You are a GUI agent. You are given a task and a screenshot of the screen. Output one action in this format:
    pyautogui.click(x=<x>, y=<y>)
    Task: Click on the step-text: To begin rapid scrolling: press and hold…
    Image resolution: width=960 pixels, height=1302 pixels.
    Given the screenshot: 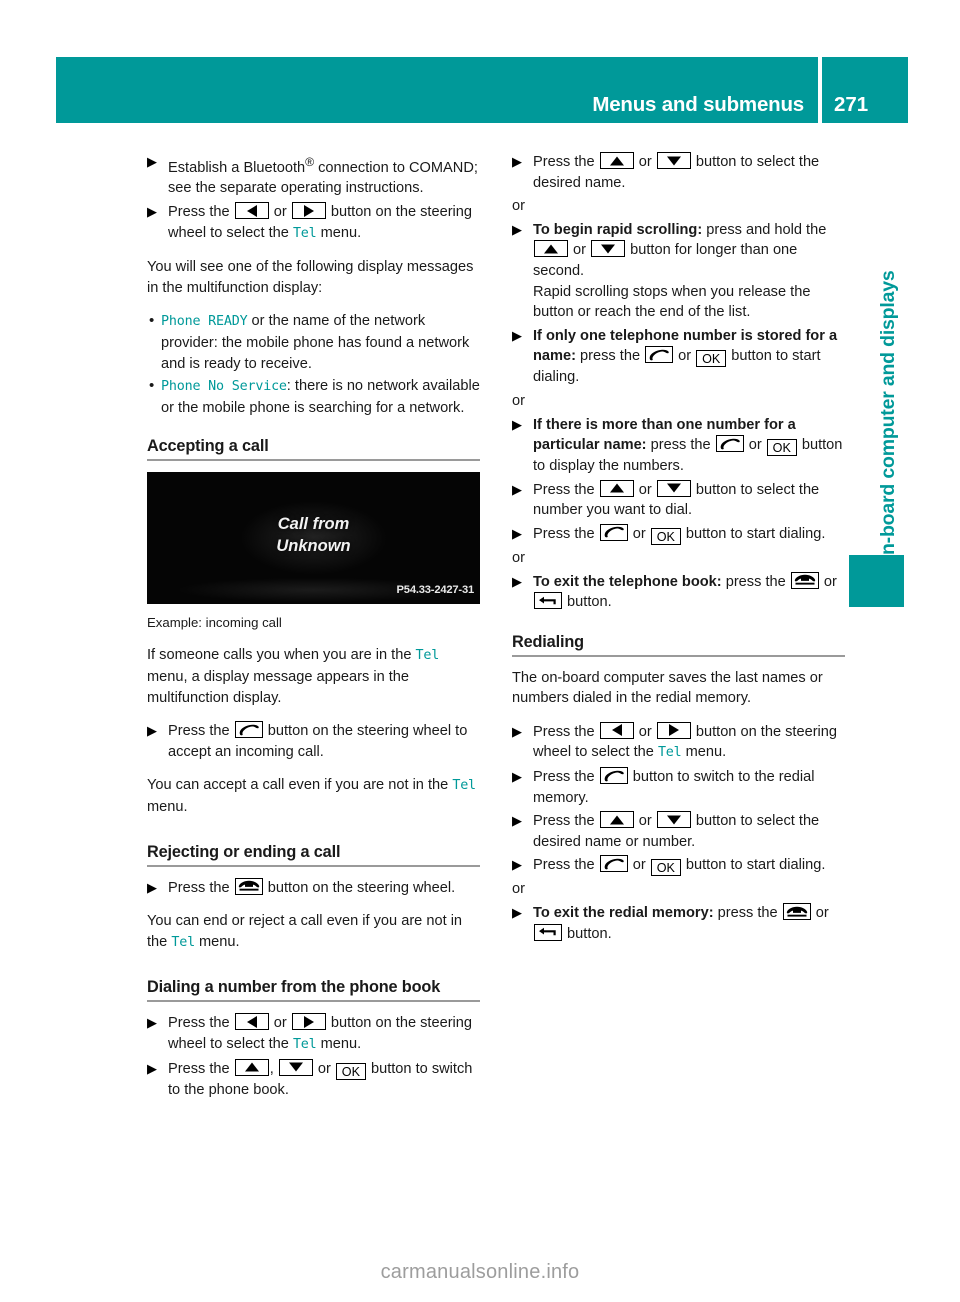 What is the action you would take?
    pyautogui.click(x=680, y=271)
    